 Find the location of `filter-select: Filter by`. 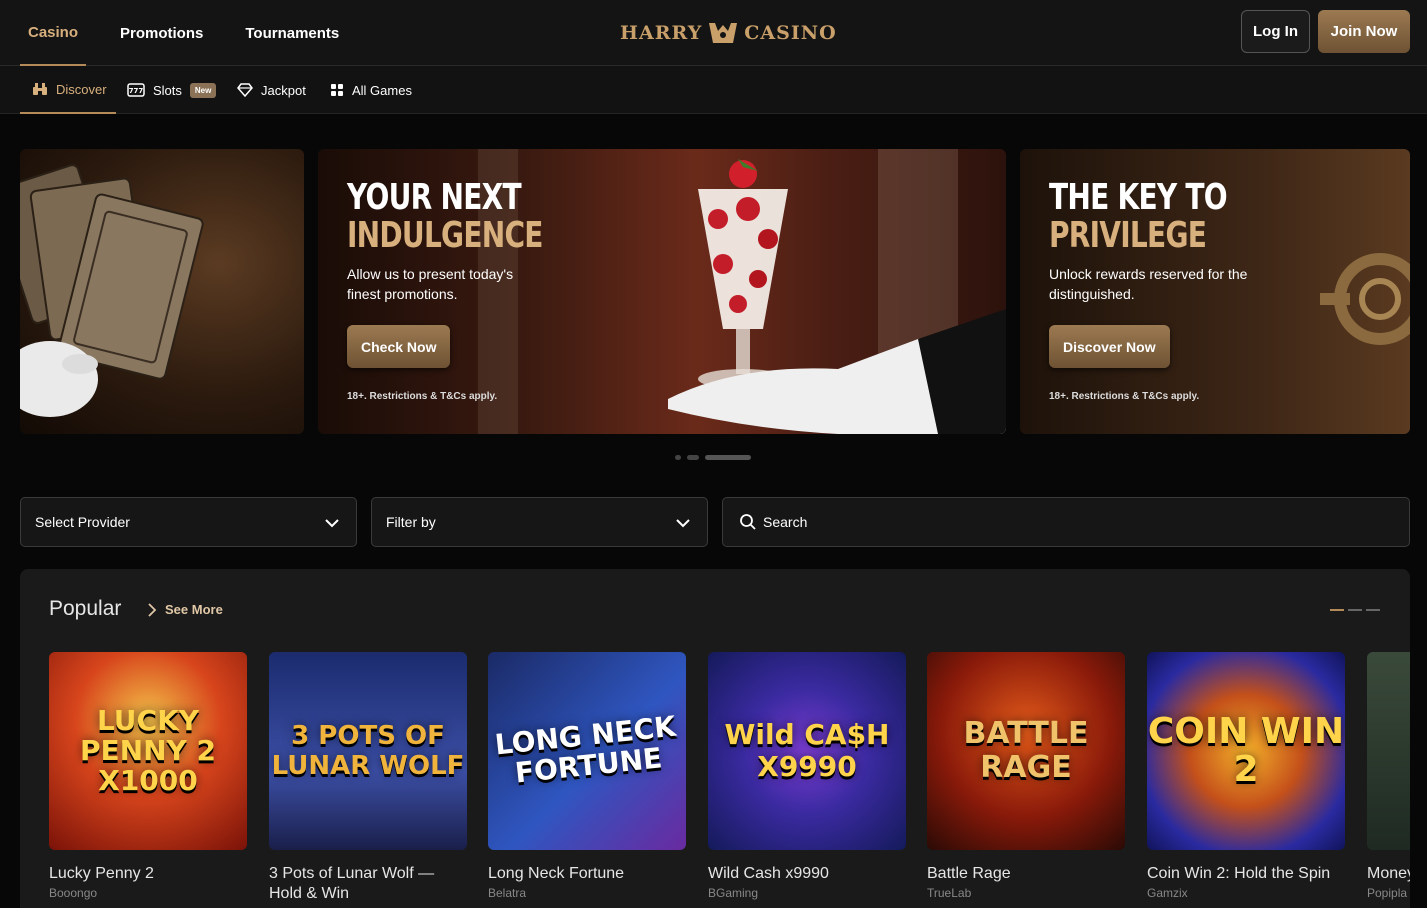

filter-select: Filter by is located at coordinates (539, 522).